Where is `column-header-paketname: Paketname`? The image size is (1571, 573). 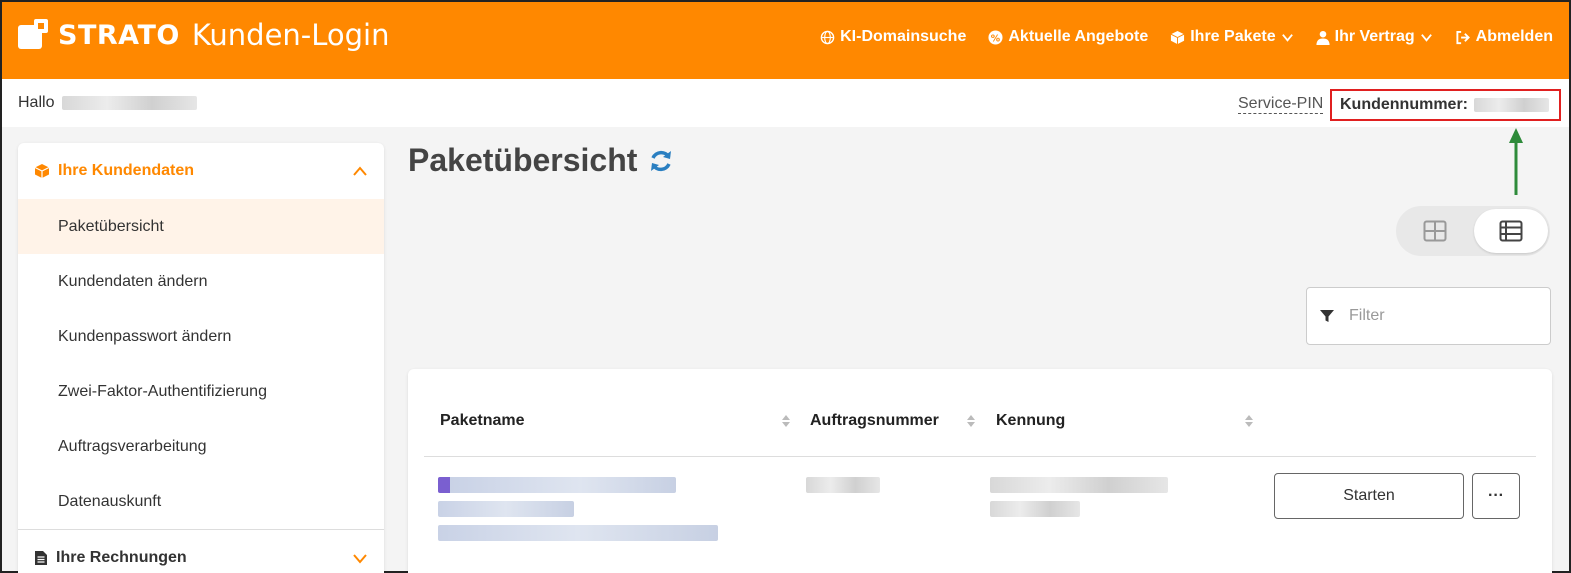
column-header-paketname: Paketname is located at coordinates (482, 421).